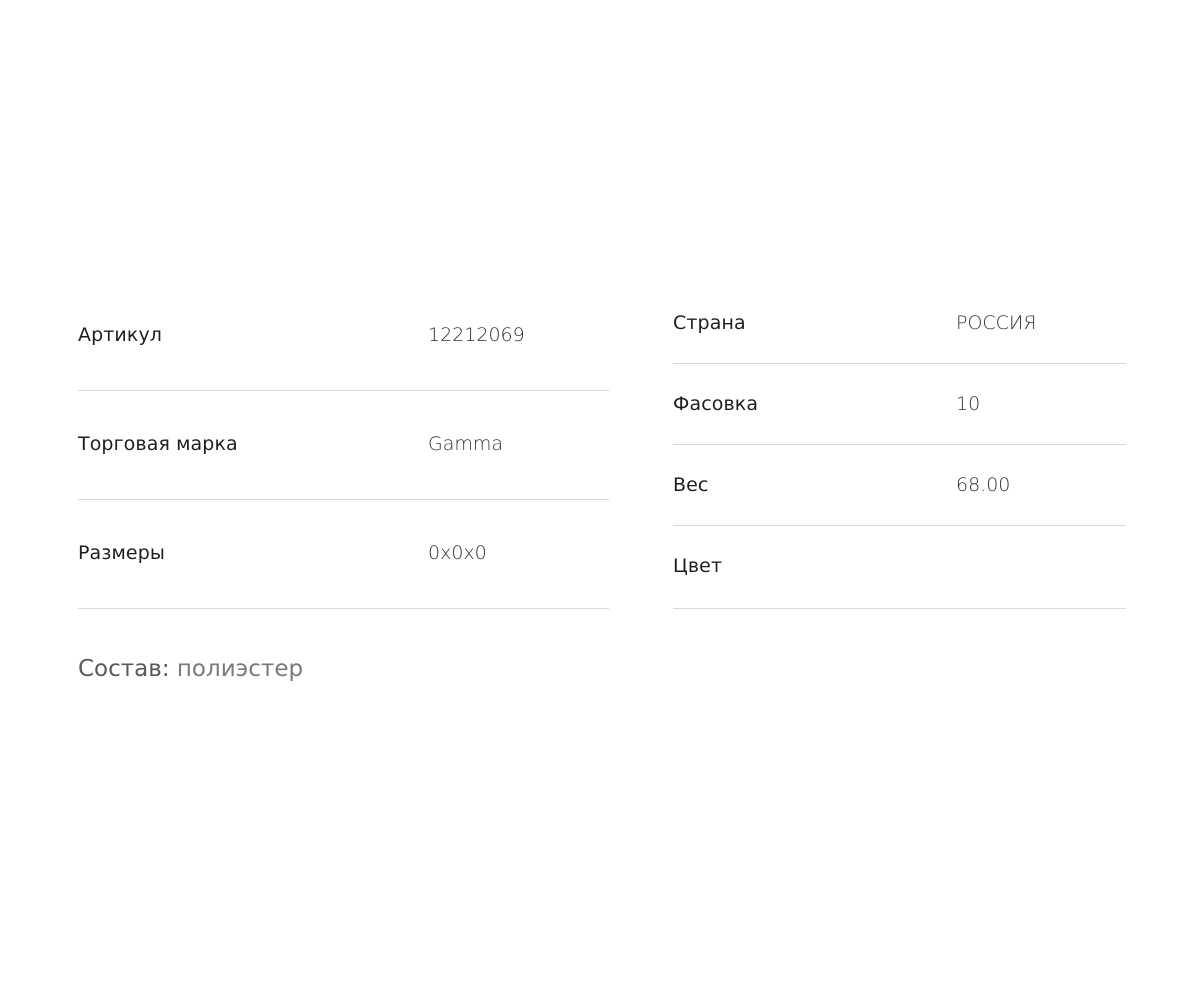 Image resolution: width=1200 pixels, height=999 pixels. I want to click on composition-label: Состав:, so click(127, 669).